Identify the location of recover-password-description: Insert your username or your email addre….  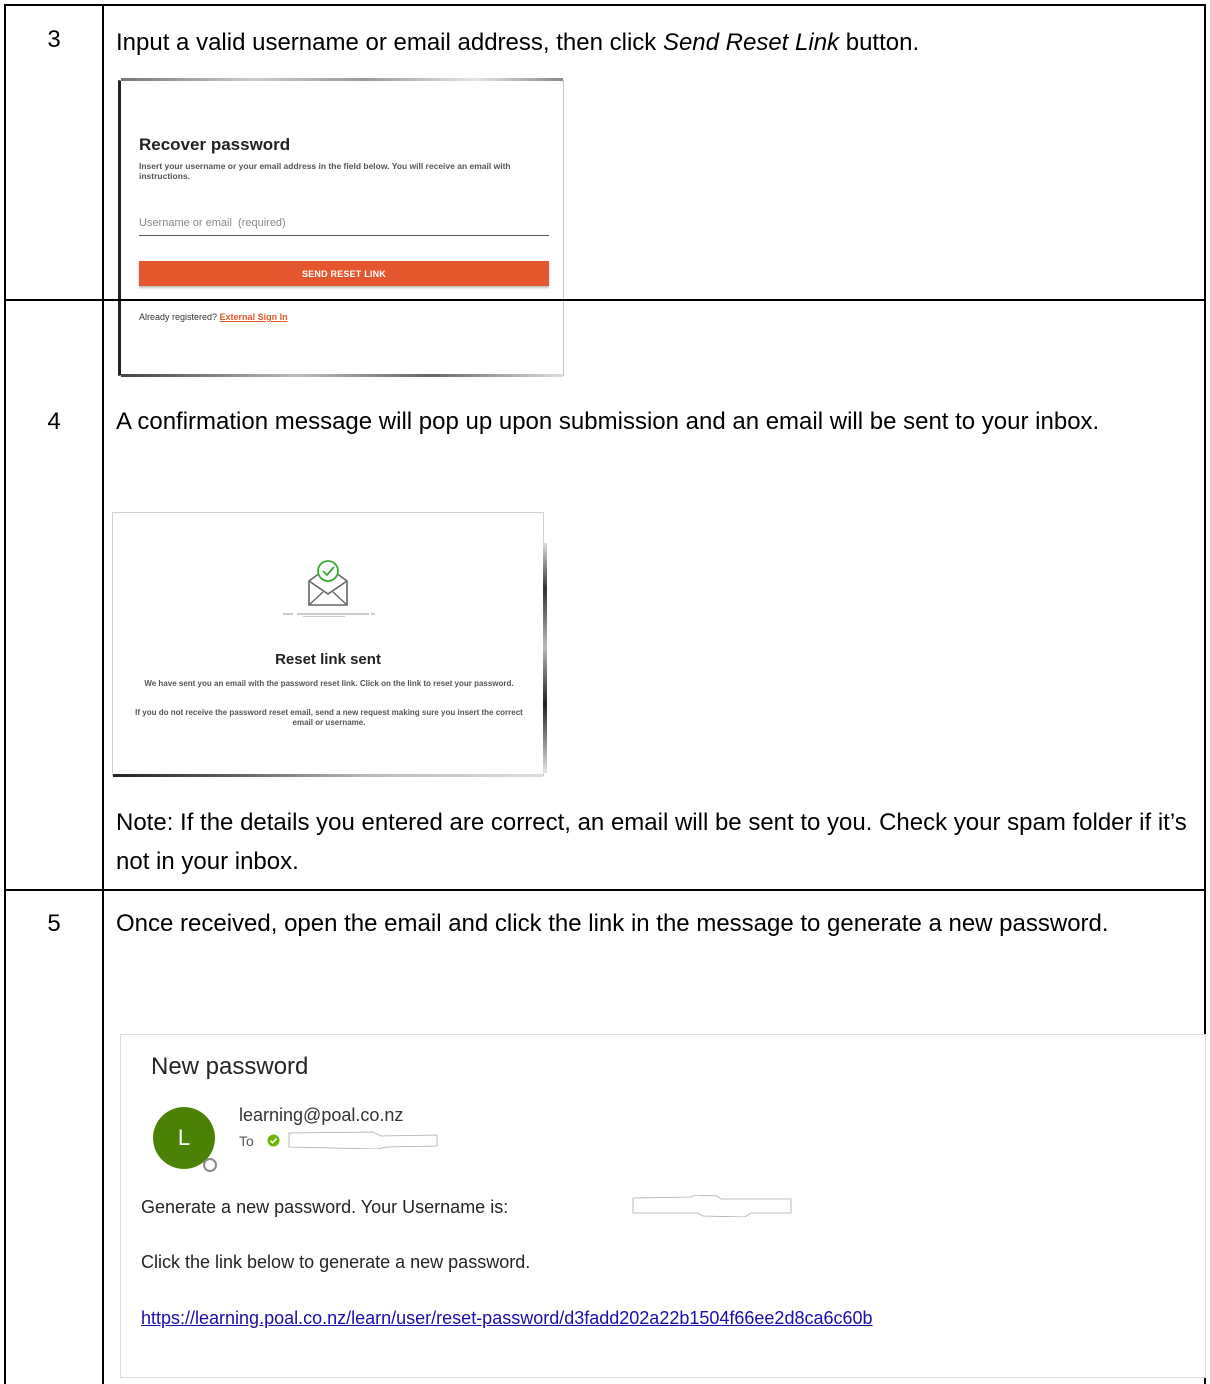
(325, 171).